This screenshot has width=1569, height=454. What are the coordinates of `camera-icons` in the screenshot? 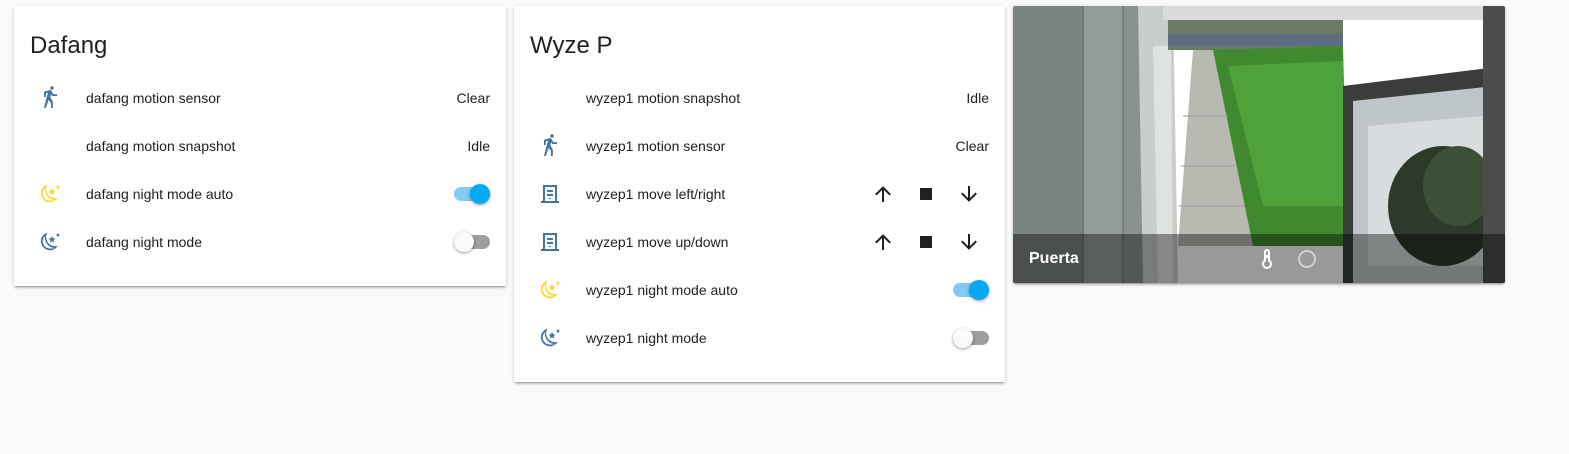 It's located at (1287, 259).